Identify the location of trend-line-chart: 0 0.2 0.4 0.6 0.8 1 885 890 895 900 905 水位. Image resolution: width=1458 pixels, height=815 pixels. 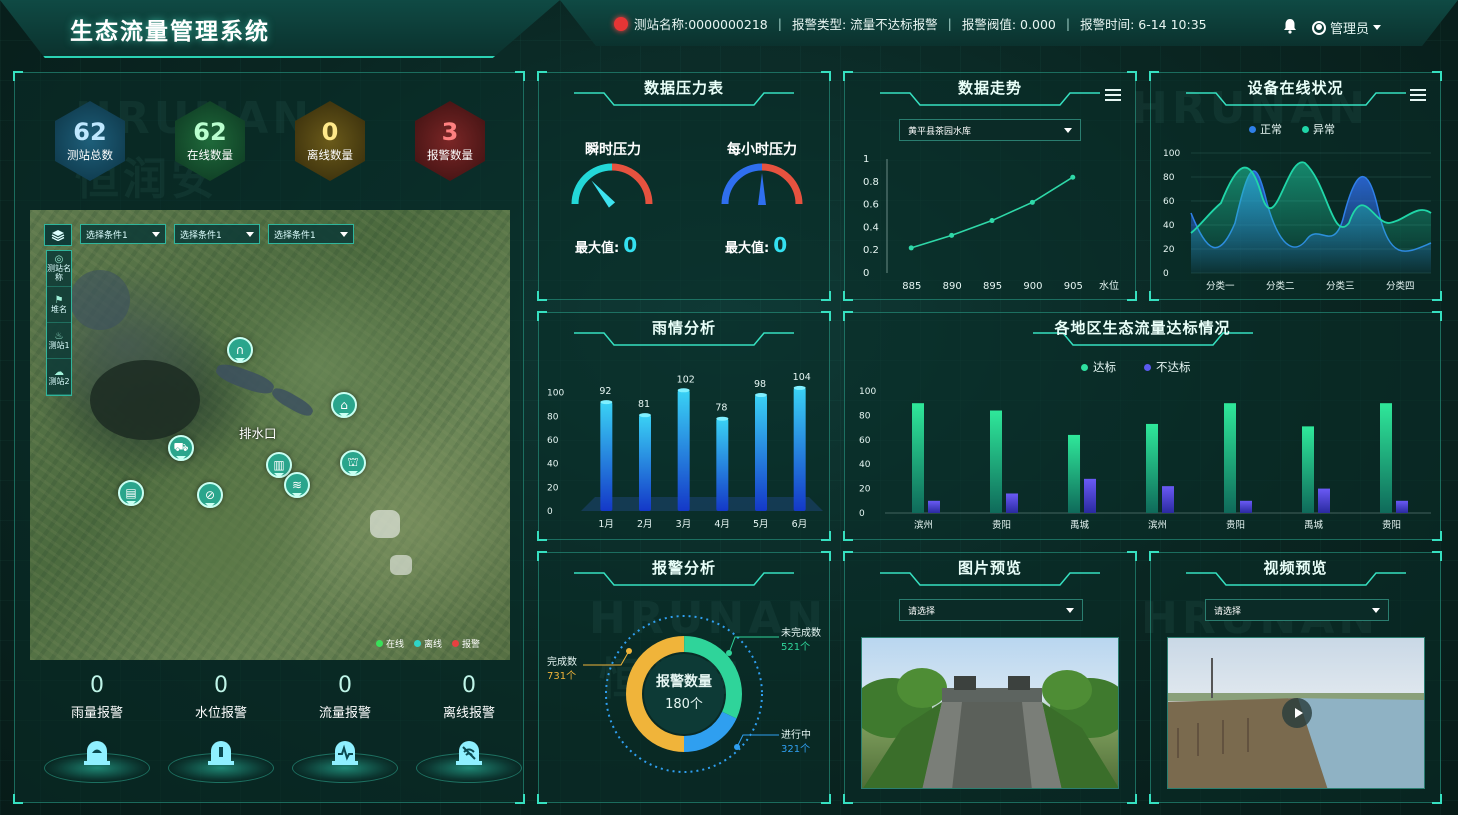
(991, 223).